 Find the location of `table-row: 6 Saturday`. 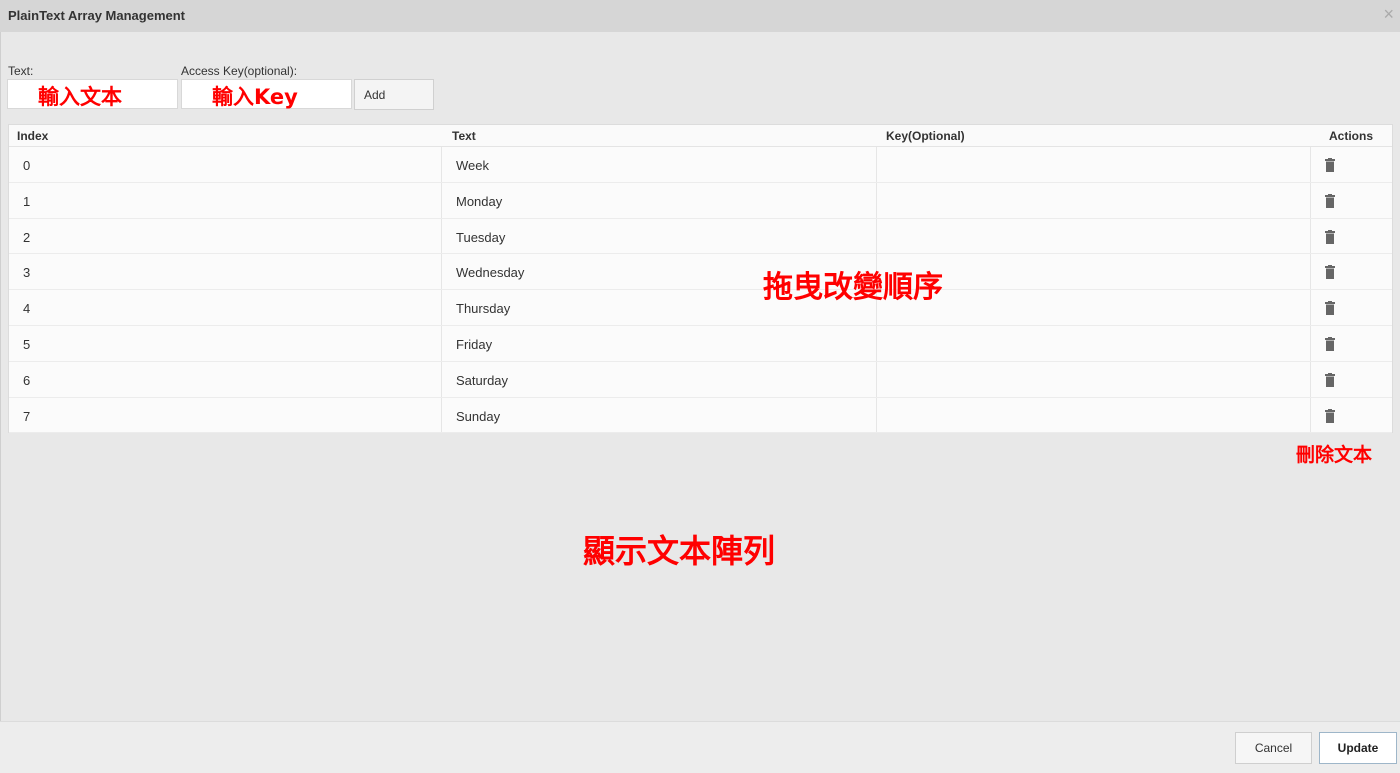

table-row: 6 Saturday is located at coordinates (701, 379).